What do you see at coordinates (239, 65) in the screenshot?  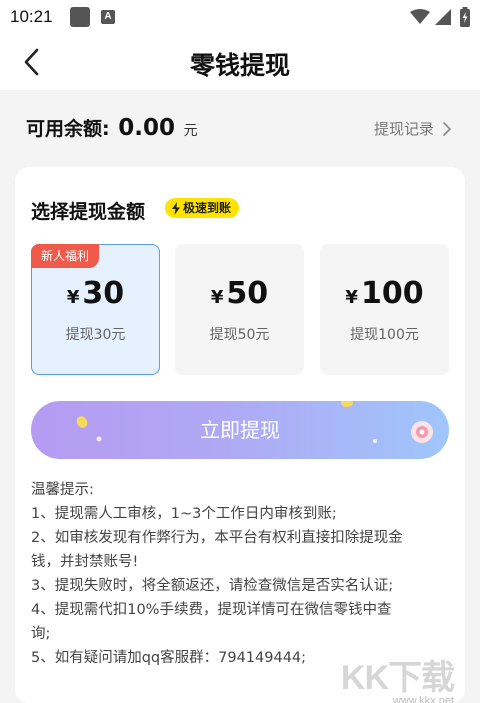 I see `page-title: 零钱提现` at bounding box center [239, 65].